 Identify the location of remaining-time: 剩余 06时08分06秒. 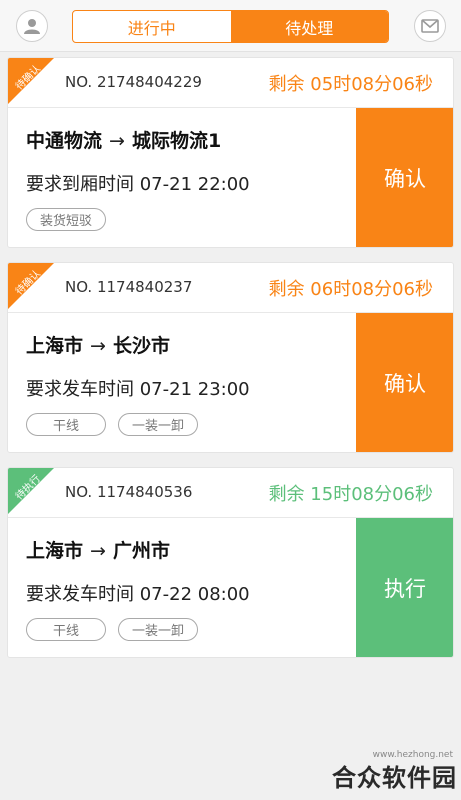
(350, 289).